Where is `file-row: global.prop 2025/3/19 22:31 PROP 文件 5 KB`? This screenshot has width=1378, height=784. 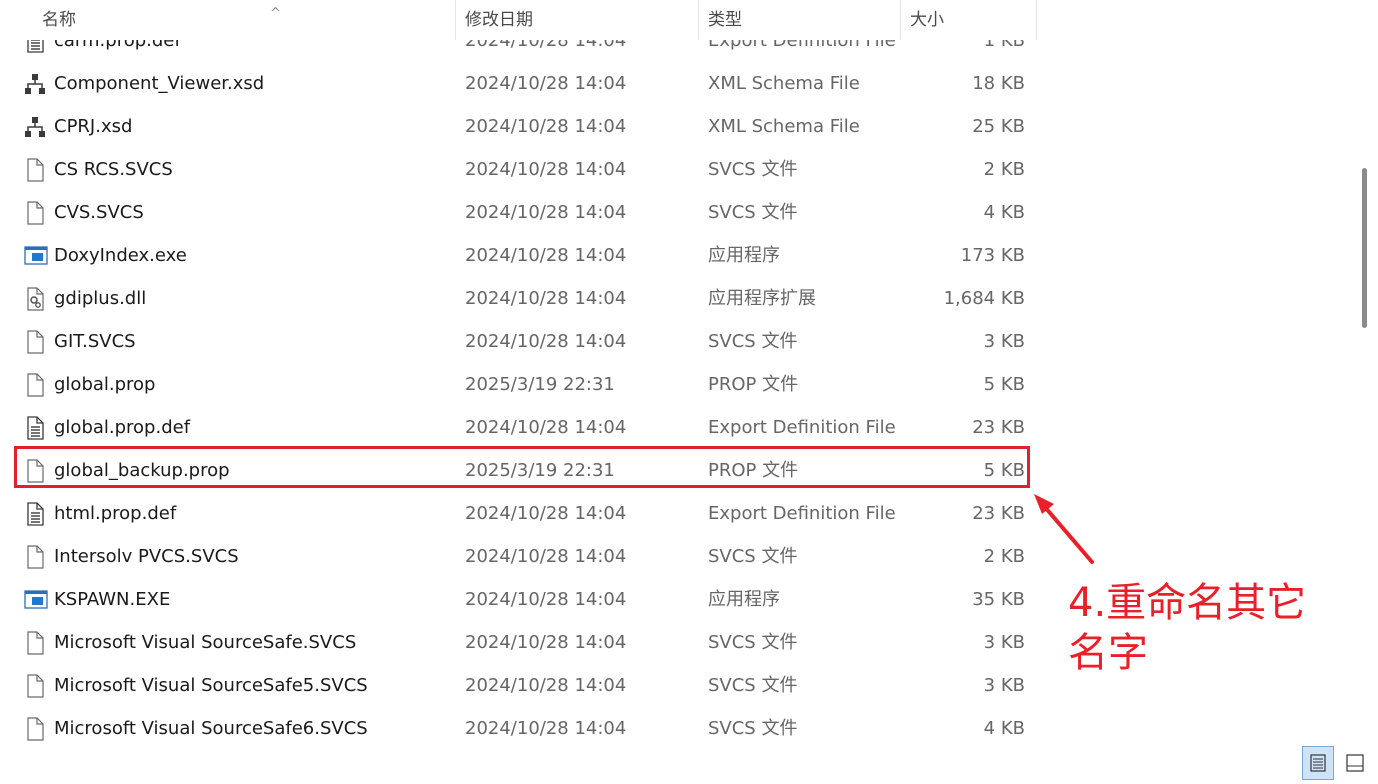
file-row: global.prop 2025/3/19 22:31 PROP 文件 5 KB is located at coordinates (520, 384).